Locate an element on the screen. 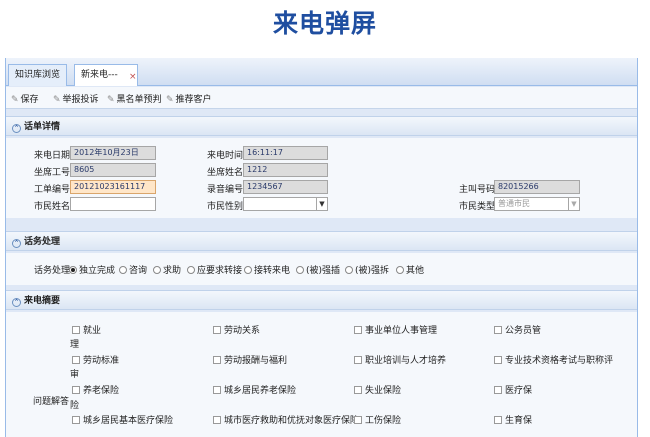 This screenshot has height=437, width=650. agent-name-field: 1212 is located at coordinates (285, 170).